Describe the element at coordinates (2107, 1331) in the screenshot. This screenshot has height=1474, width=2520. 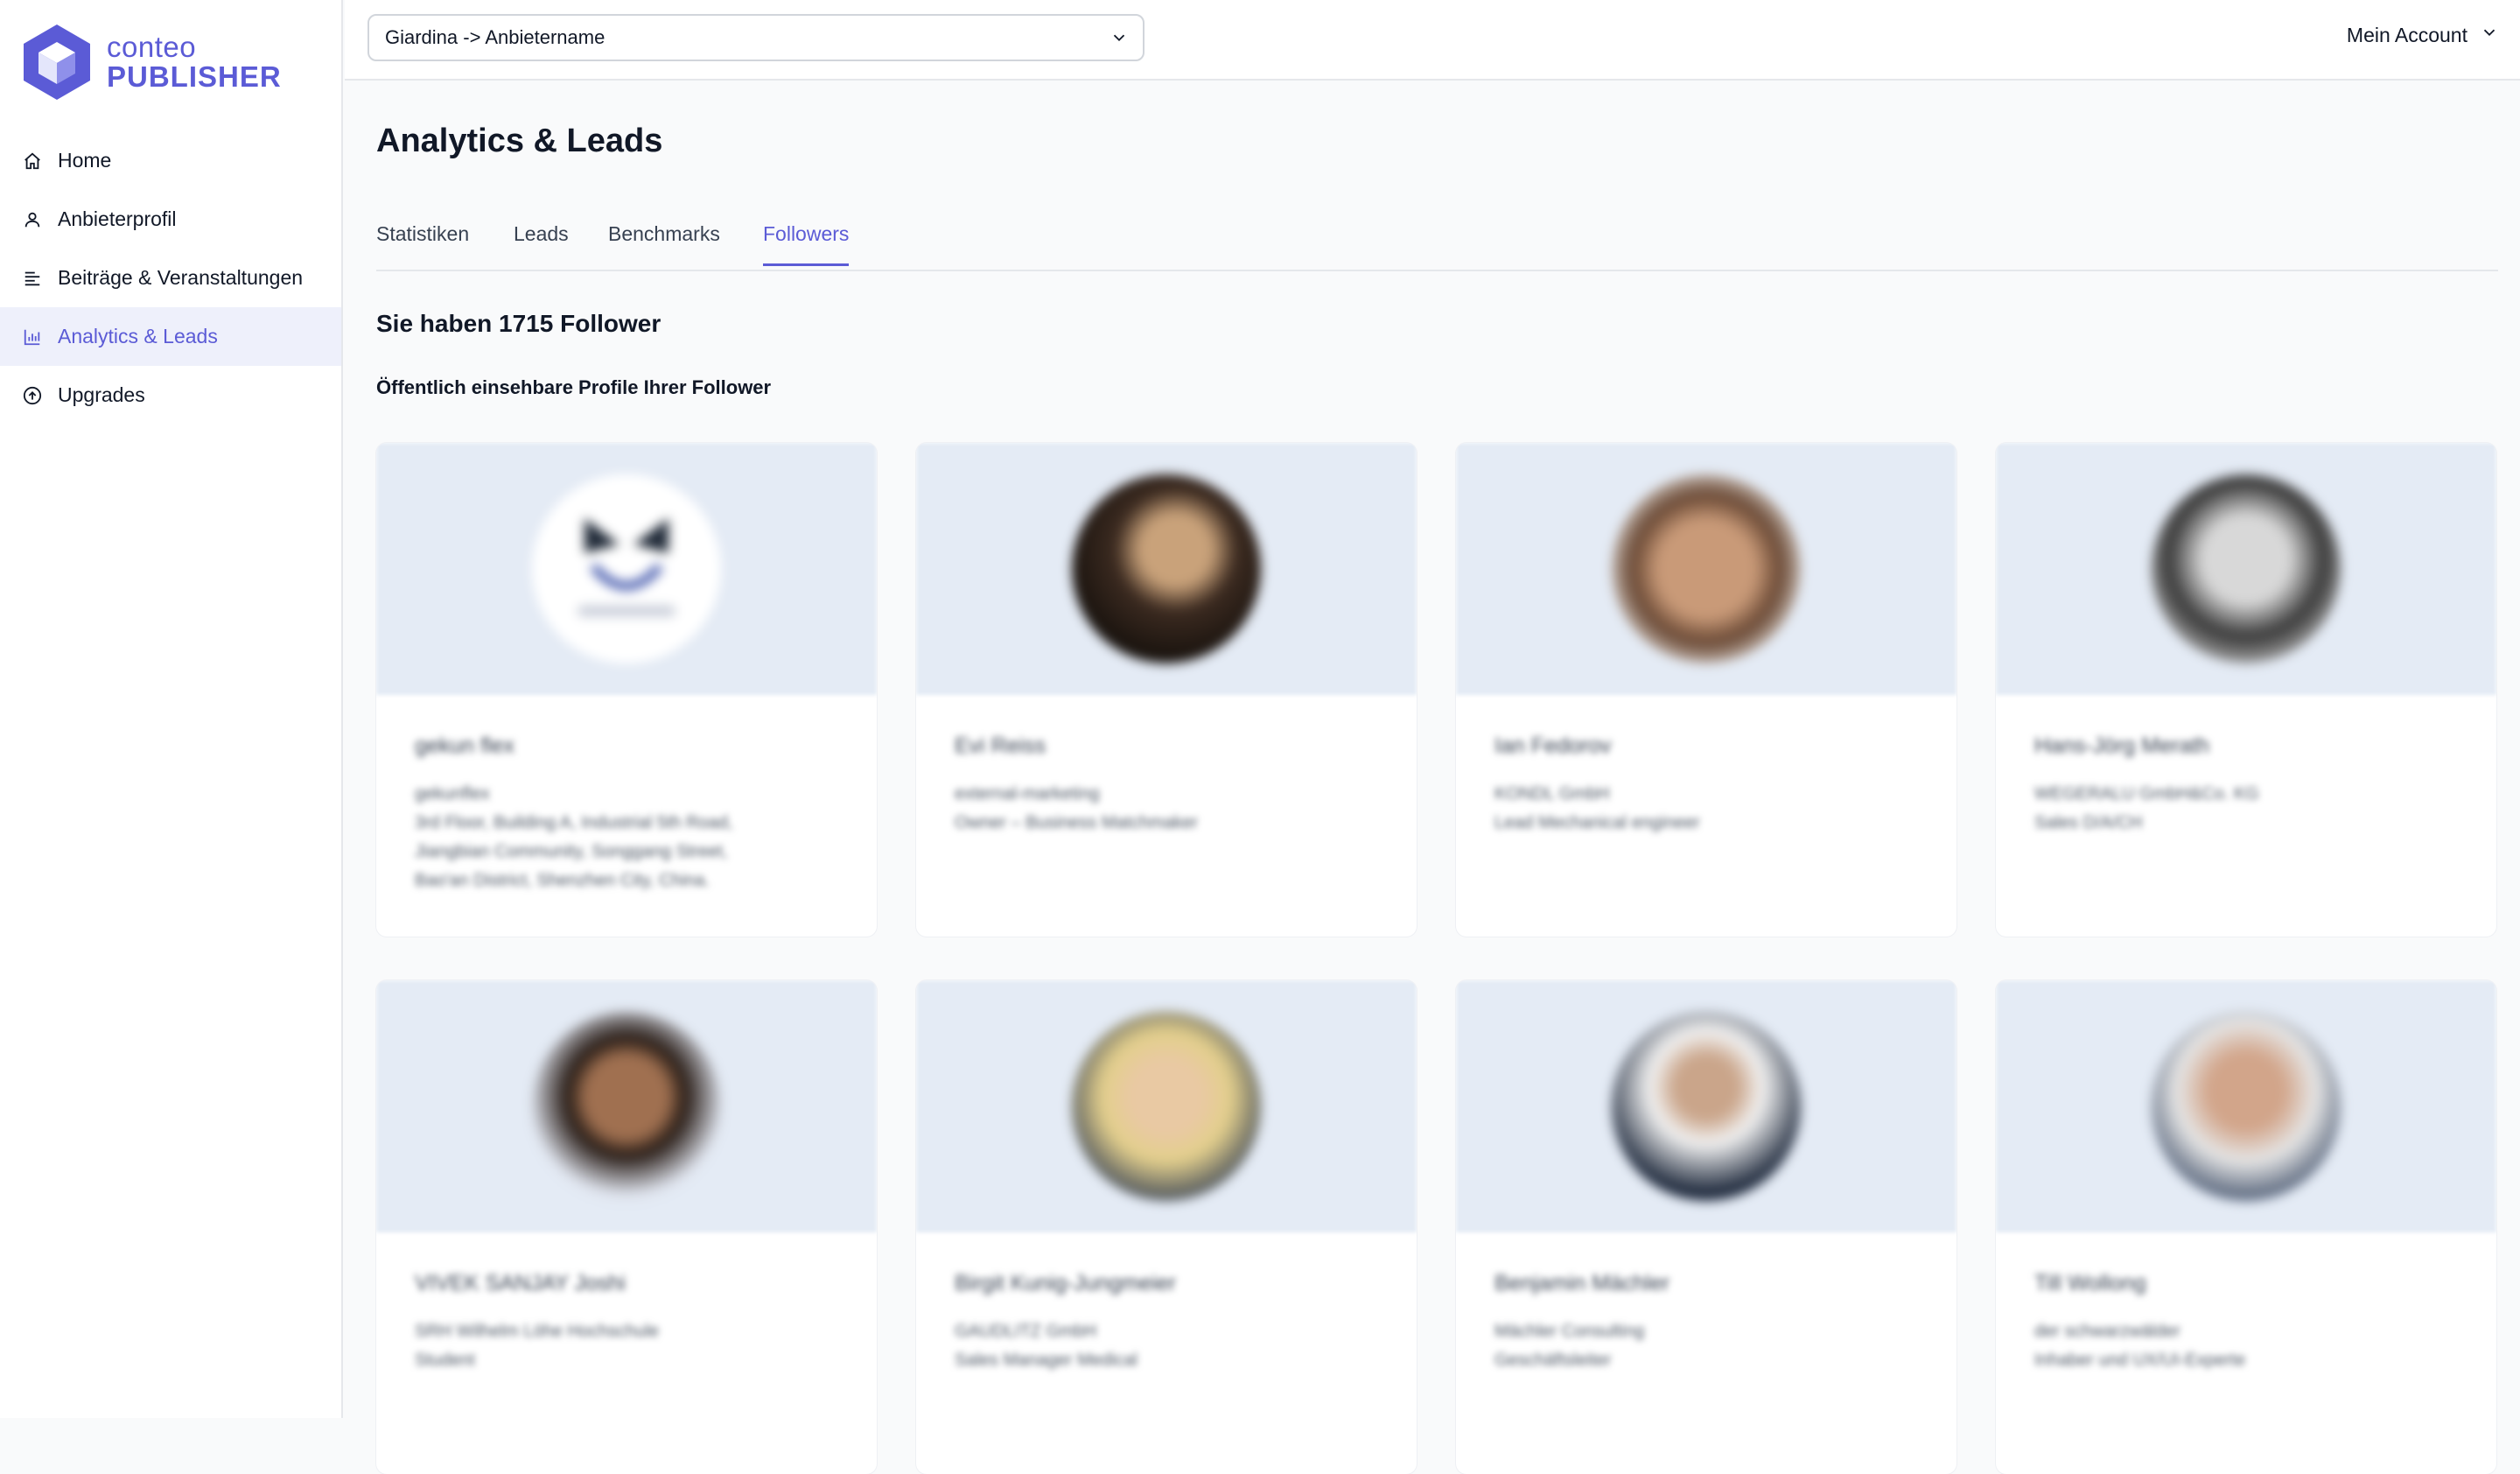
I see `follower-detail: der schwarzwälder` at that location.